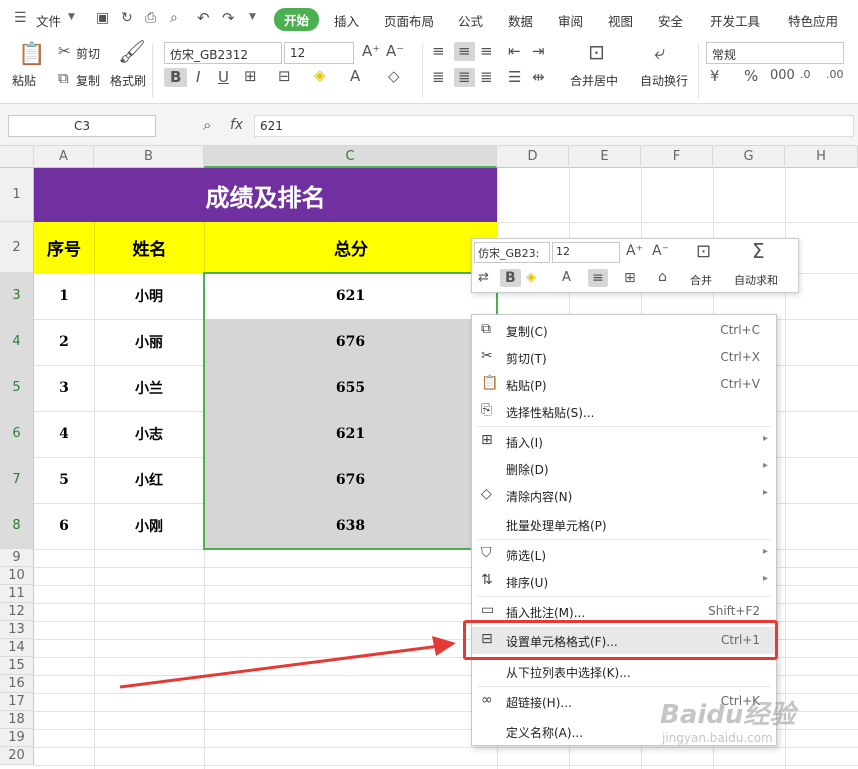 The height and width of the screenshot is (769, 858). What do you see at coordinates (659, 52) in the screenshot?
I see `wrap-text-icon: ⤶` at bounding box center [659, 52].